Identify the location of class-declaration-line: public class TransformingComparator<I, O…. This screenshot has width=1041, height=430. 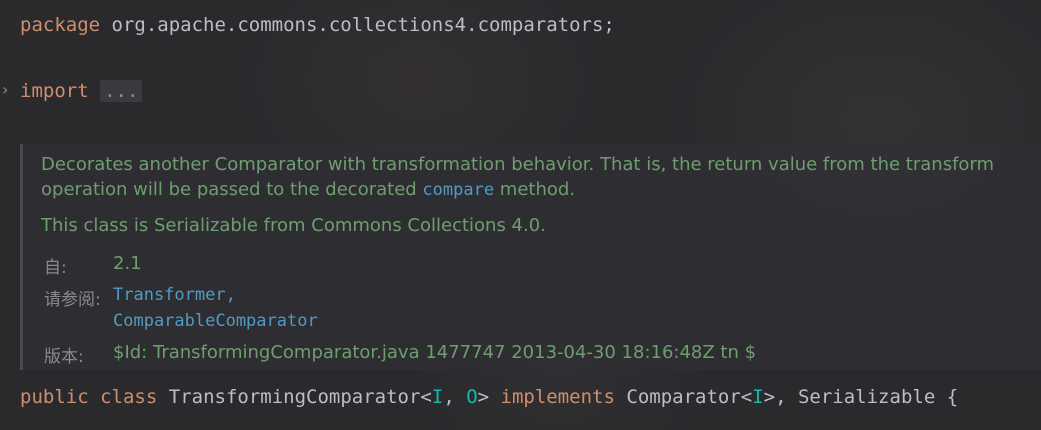
(489, 397).